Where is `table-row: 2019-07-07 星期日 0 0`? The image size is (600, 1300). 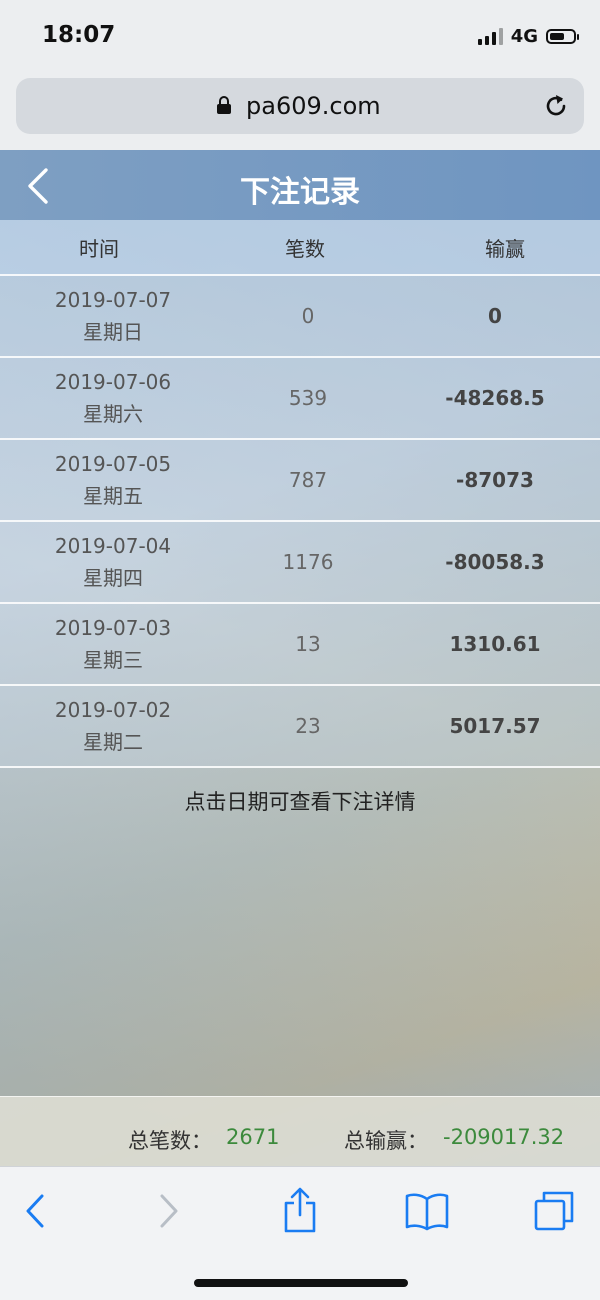
table-row: 2019-07-07 星期日 0 0 is located at coordinates (300, 317).